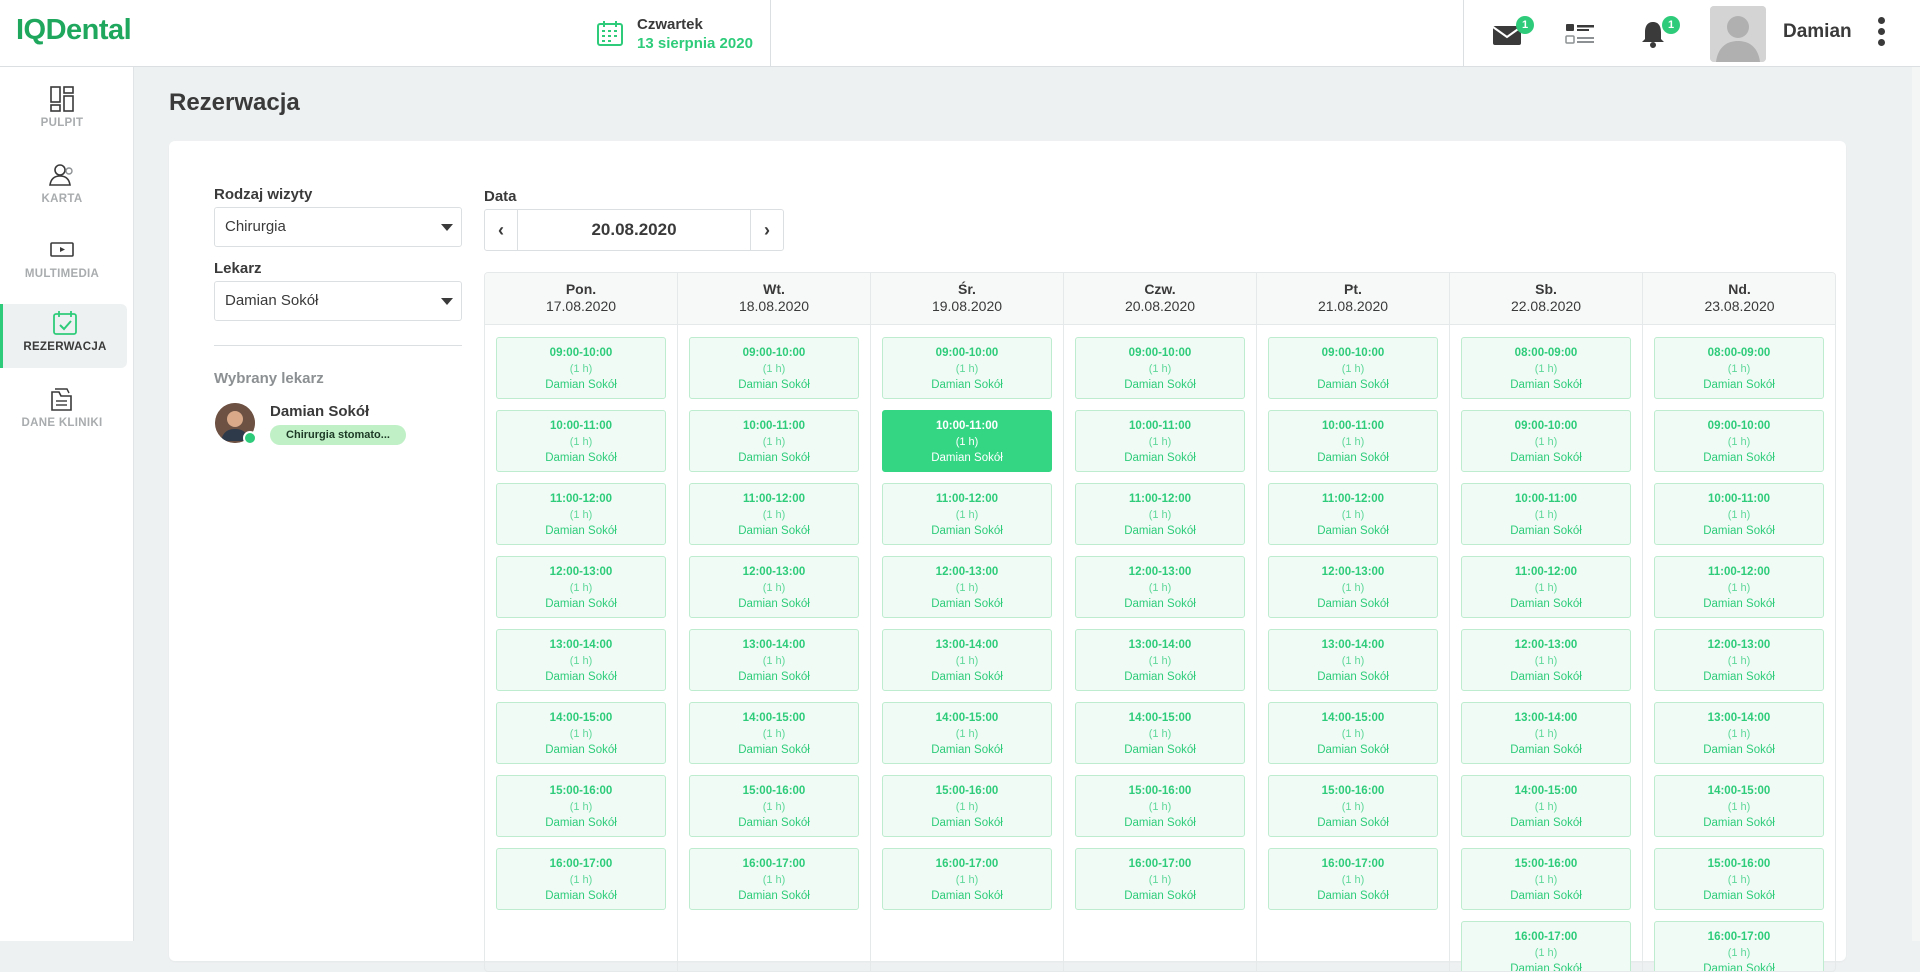  What do you see at coordinates (1817, 32) in the screenshot?
I see `username: Damian` at bounding box center [1817, 32].